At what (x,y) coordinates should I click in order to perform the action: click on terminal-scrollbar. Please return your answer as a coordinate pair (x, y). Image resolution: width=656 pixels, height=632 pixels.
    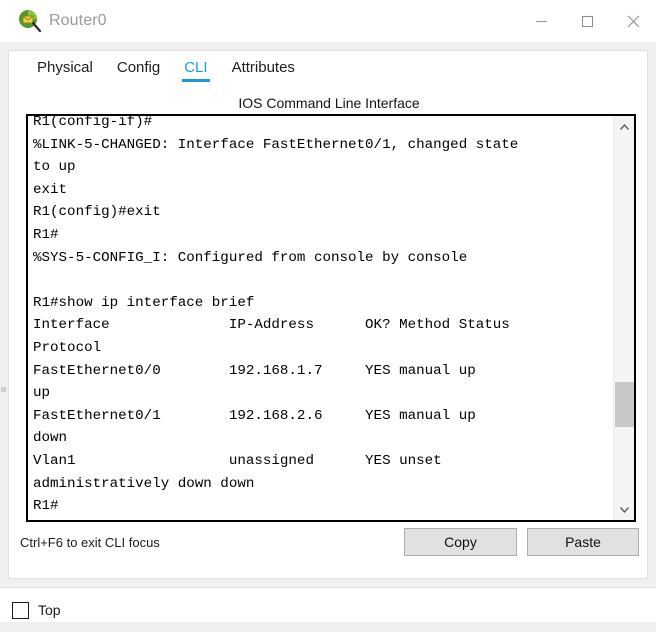
    Looking at the image, I should click on (623, 318).